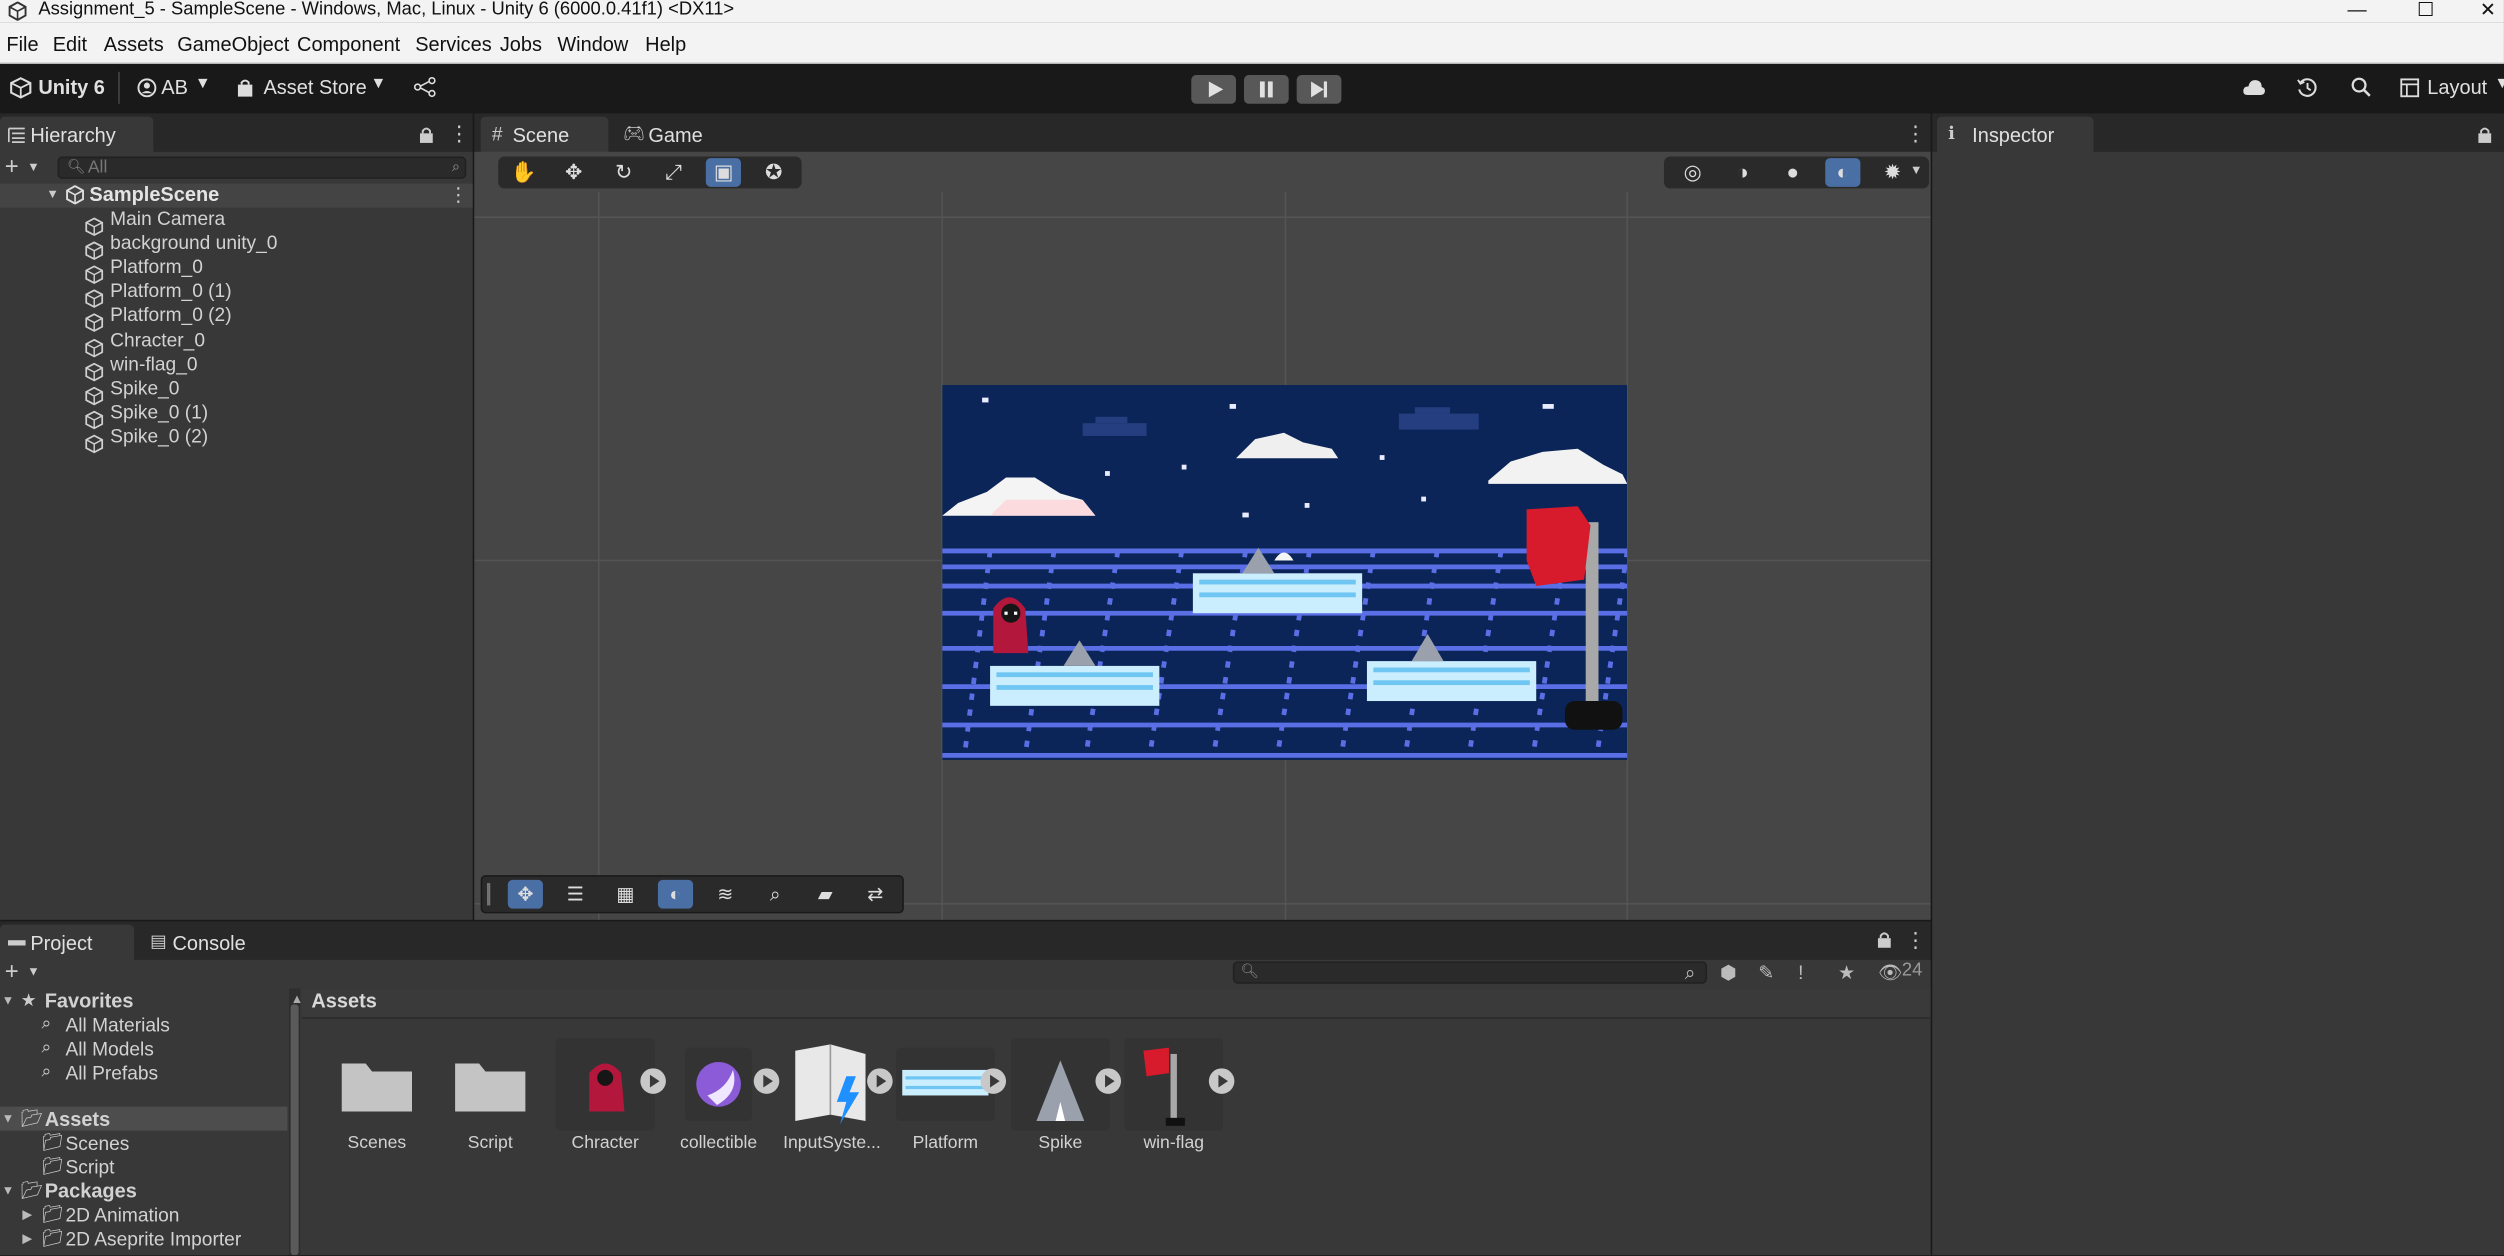  What do you see at coordinates (825, 894) in the screenshot?
I see `camera-button: ▰` at bounding box center [825, 894].